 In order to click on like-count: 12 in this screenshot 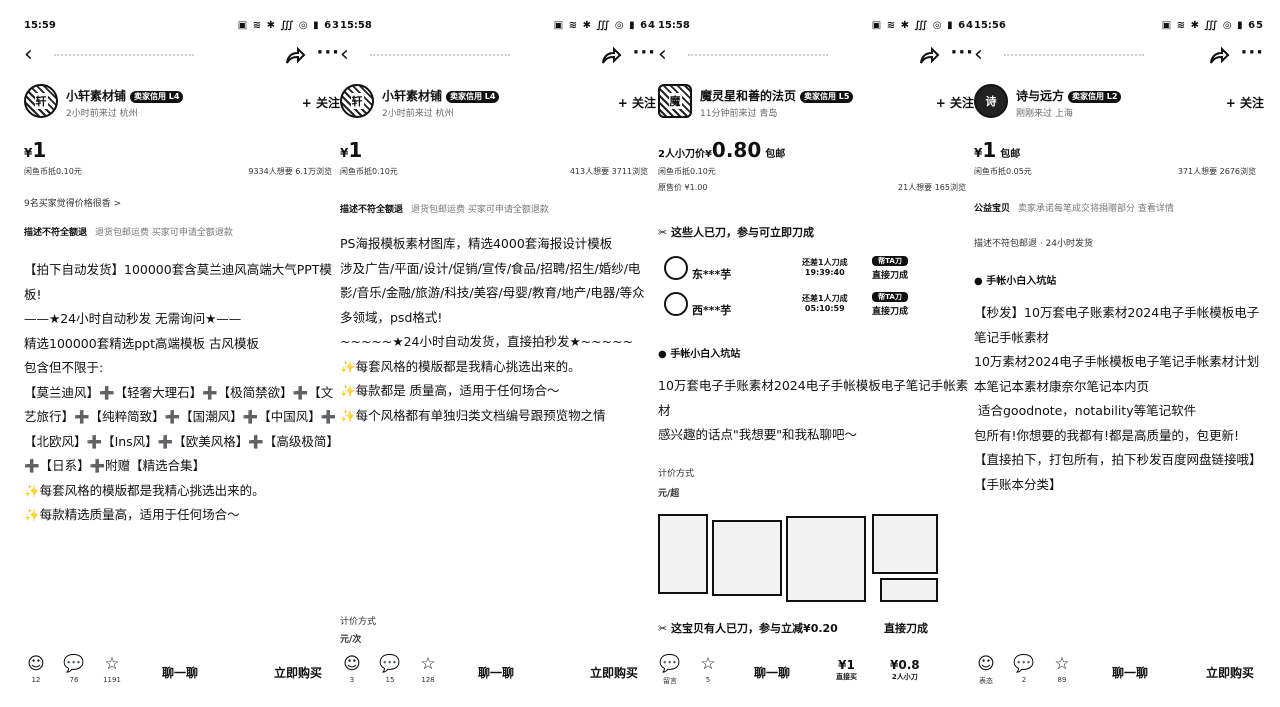, I will do `click(36, 680)`.